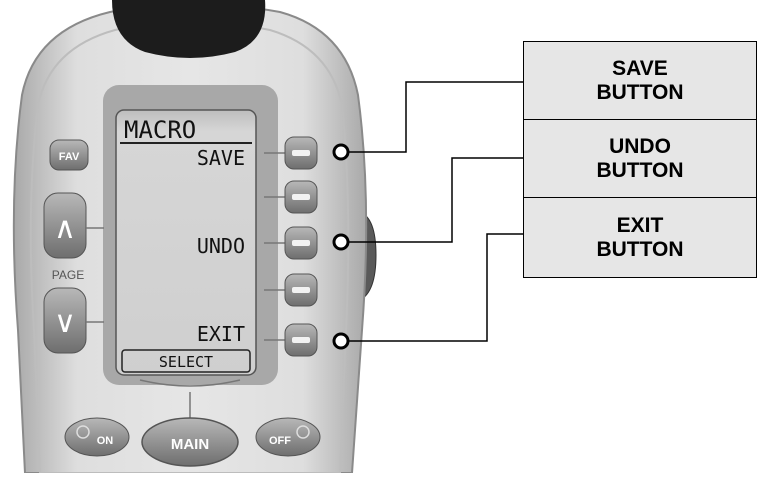  What do you see at coordinates (640, 225) in the screenshot?
I see `callout-exit-line1: EXIT` at bounding box center [640, 225].